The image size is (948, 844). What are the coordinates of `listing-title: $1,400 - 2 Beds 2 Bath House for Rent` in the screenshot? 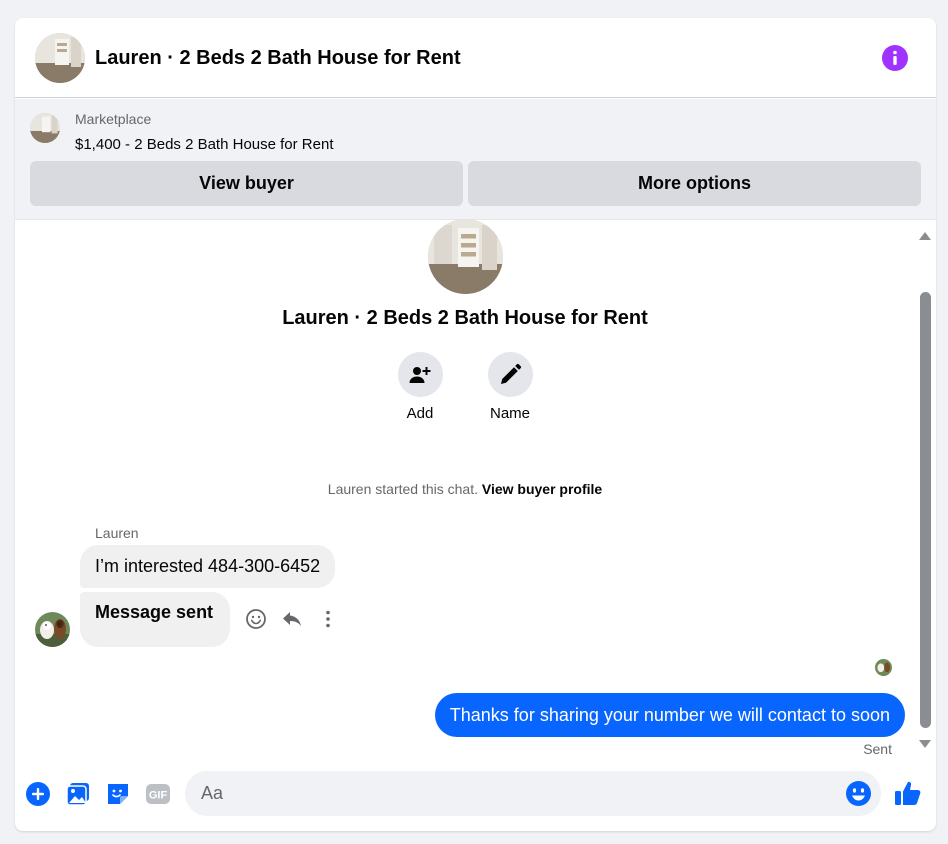 It's located at (204, 144).